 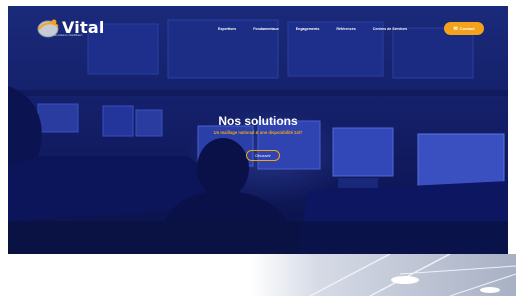 What do you see at coordinates (455, 28) in the screenshot?
I see `mail-icon: ✉` at bounding box center [455, 28].